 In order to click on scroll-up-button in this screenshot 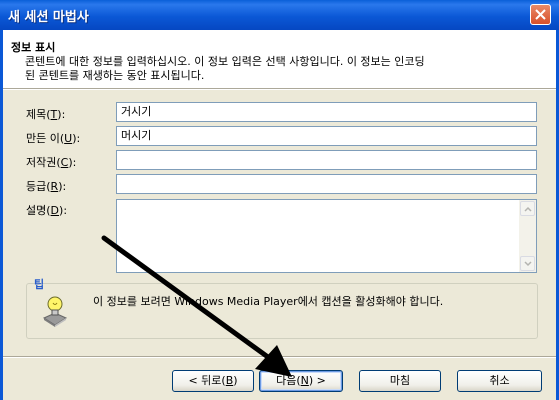, I will do `click(527, 208)`.